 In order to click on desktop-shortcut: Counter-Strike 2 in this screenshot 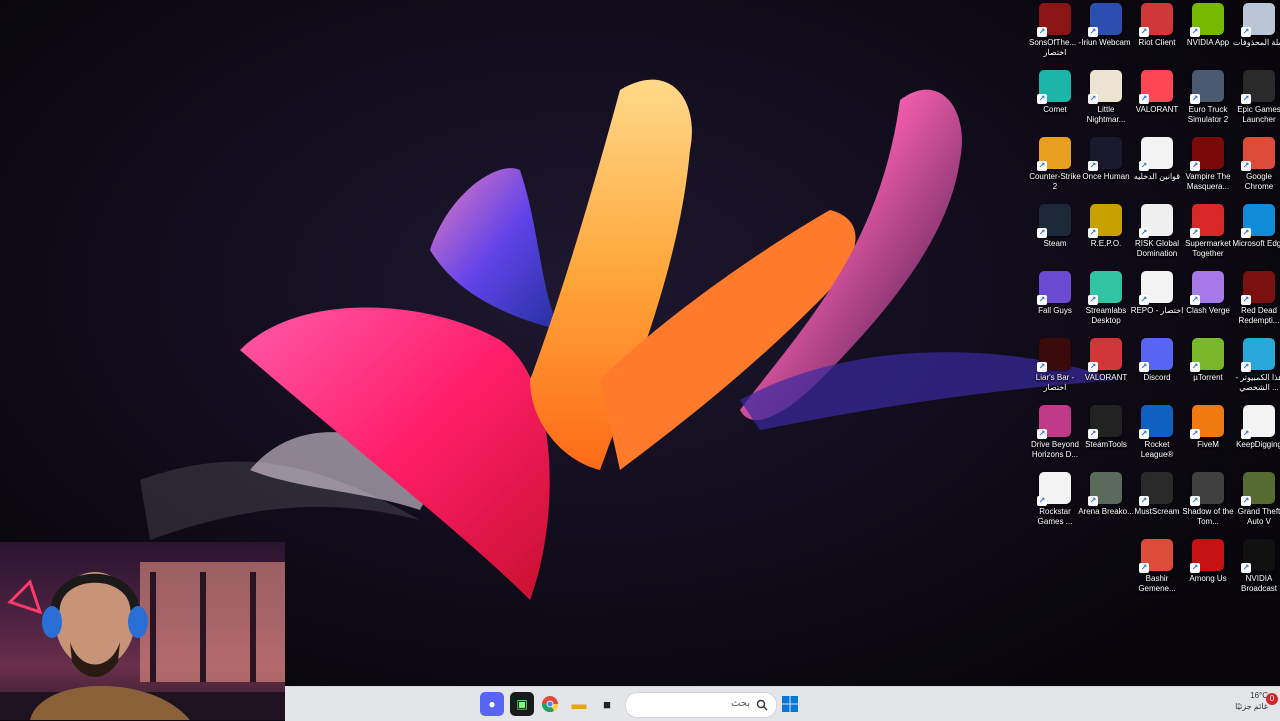, I will do `click(1055, 167)`.